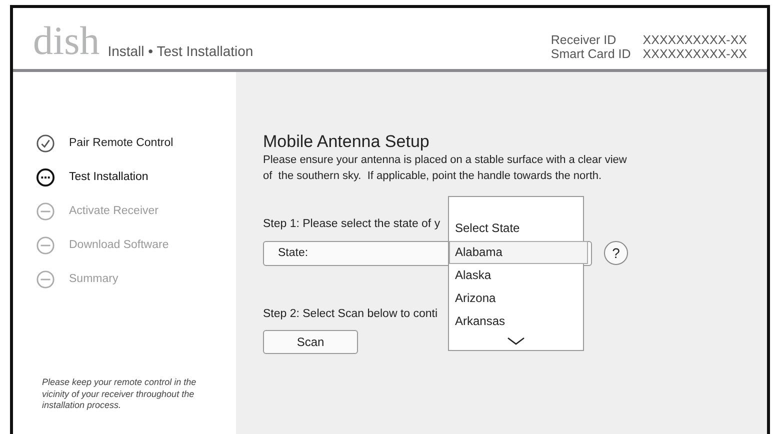  I want to click on remote-note: Please keep your remote control in the vicinity of your receiver throughout the installation process., so click(120, 394).